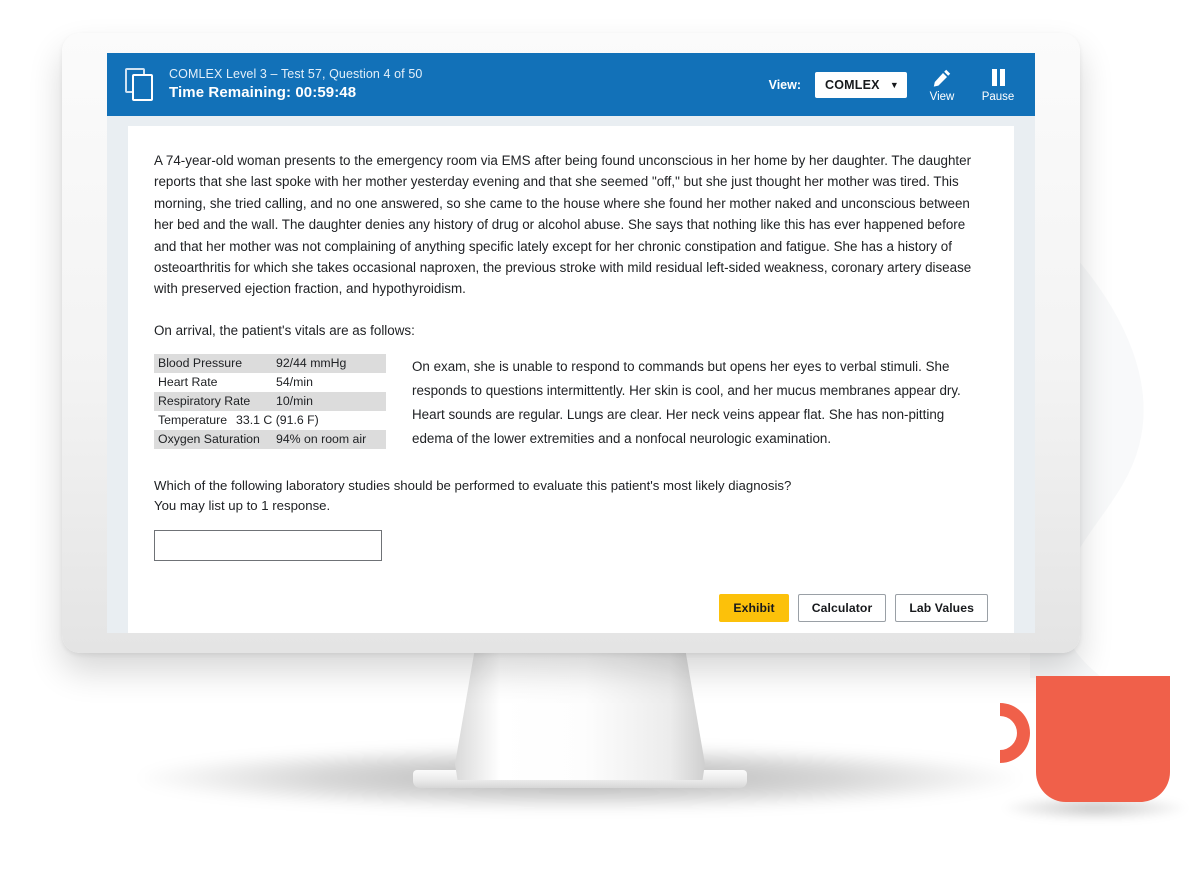 This screenshot has height=873, width=1200. I want to click on vital-value: 94% on room air, so click(321, 439).